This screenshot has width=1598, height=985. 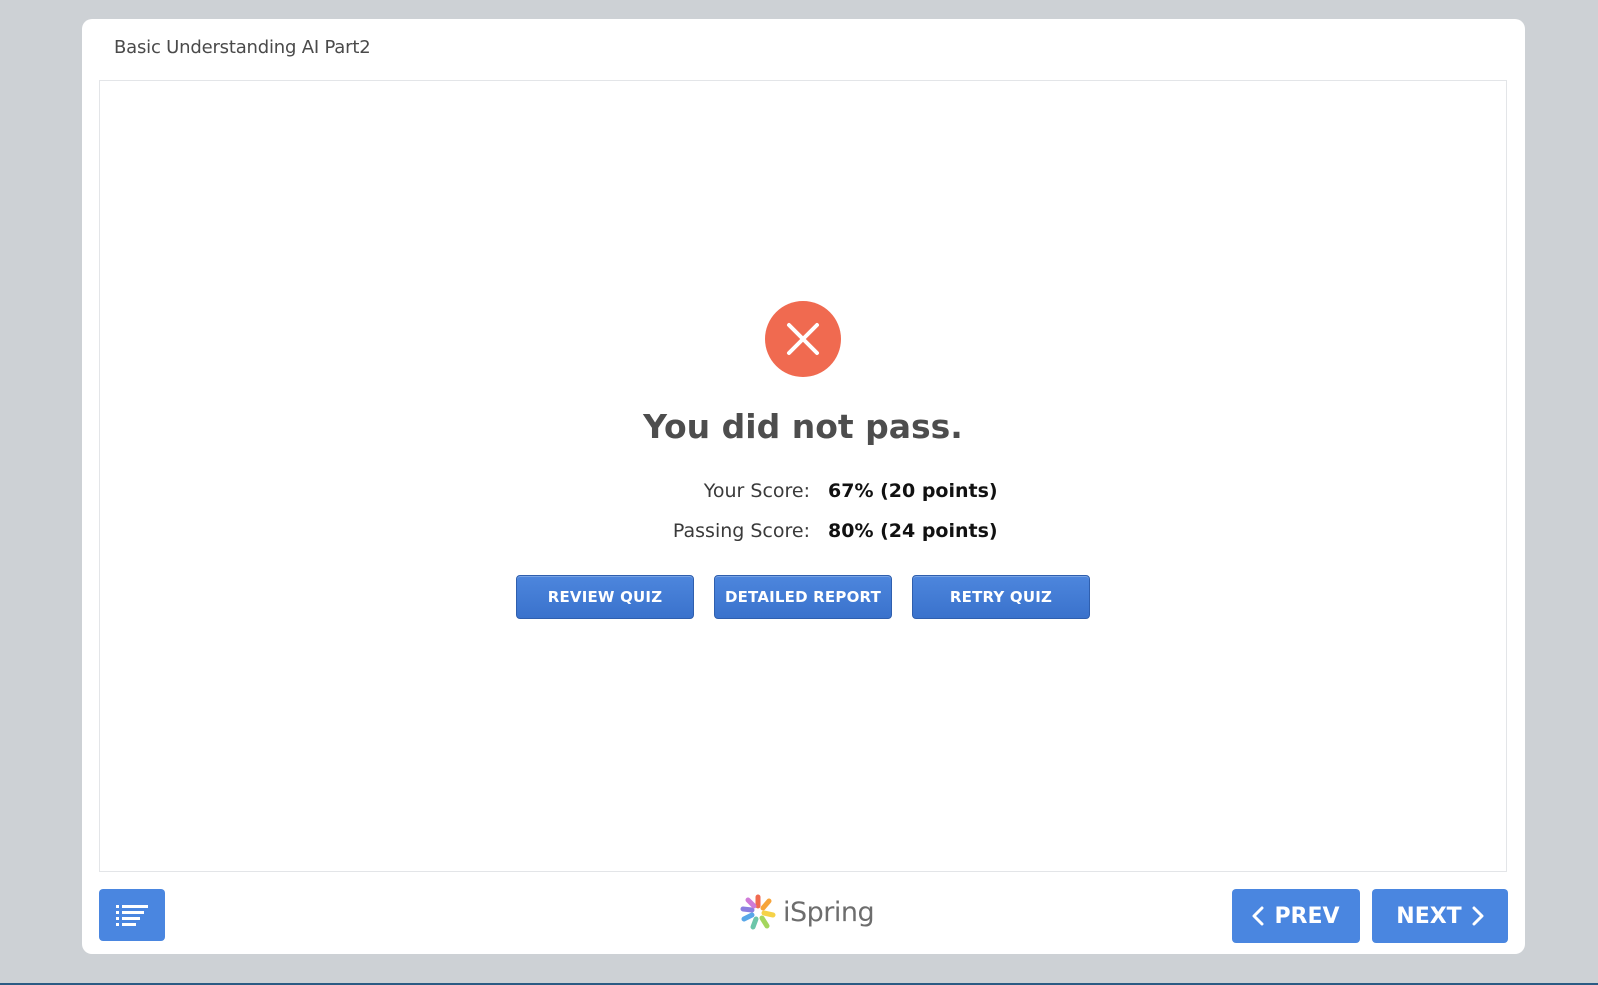 I want to click on your-score-value: 67% (20 points), so click(x=913, y=491).